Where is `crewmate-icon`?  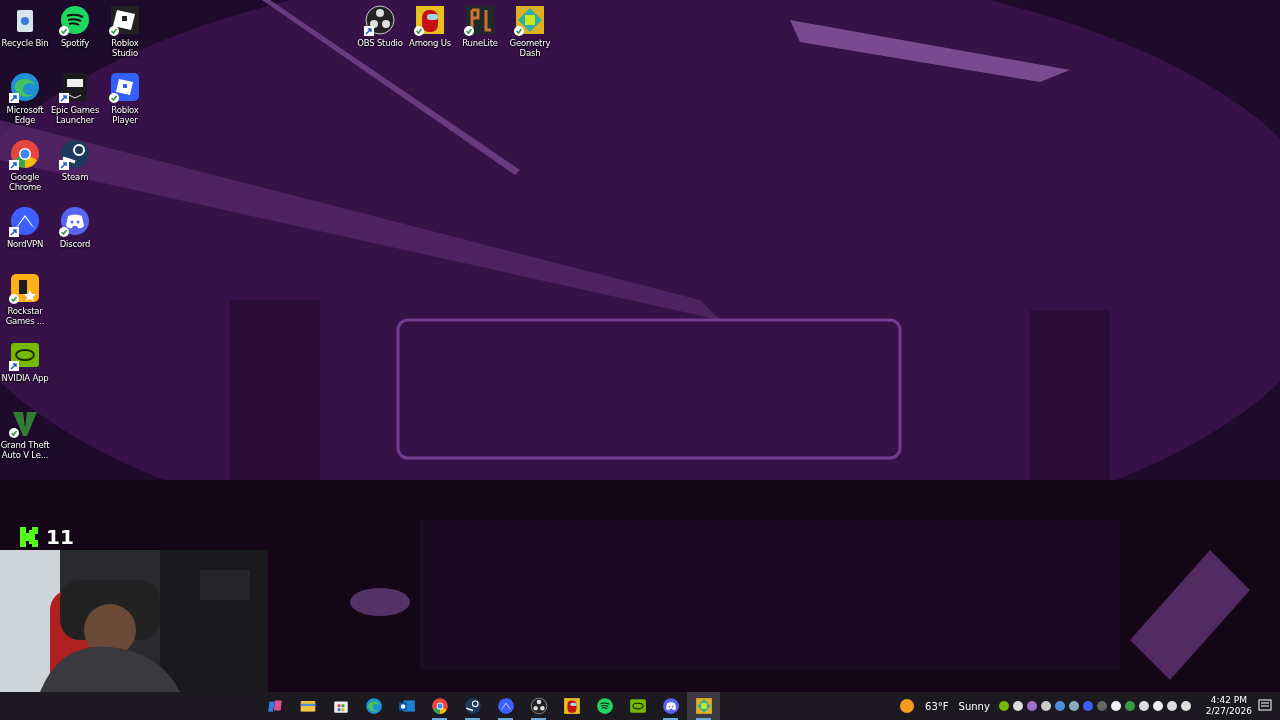
crewmate-icon is located at coordinates (571, 706).